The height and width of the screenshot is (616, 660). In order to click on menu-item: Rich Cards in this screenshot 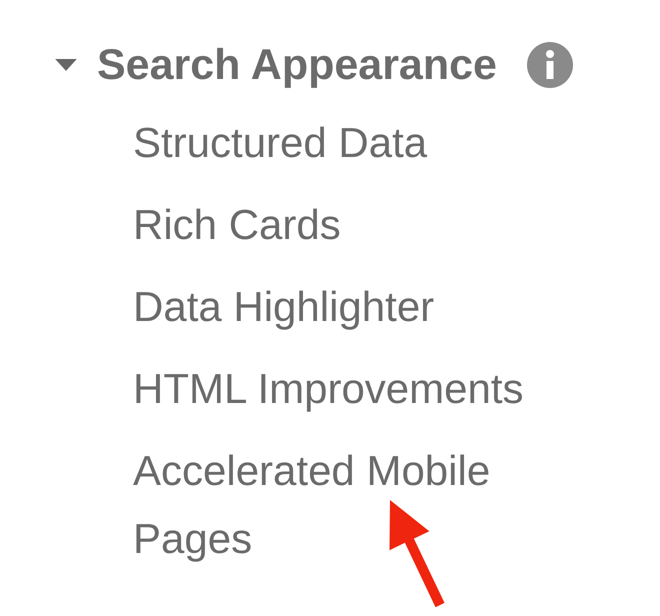, I will do `click(343, 225)`.